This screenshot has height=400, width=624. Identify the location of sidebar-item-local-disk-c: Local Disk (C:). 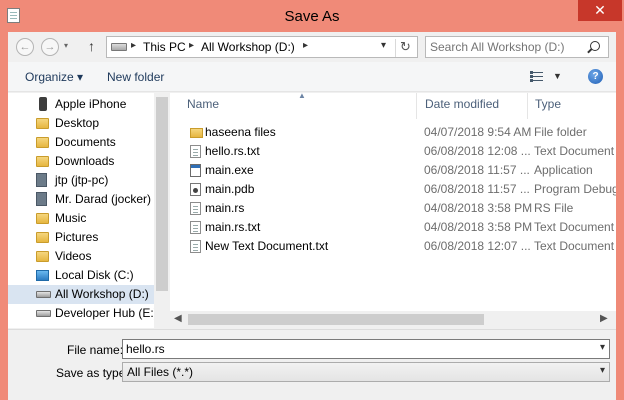
(81, 275).